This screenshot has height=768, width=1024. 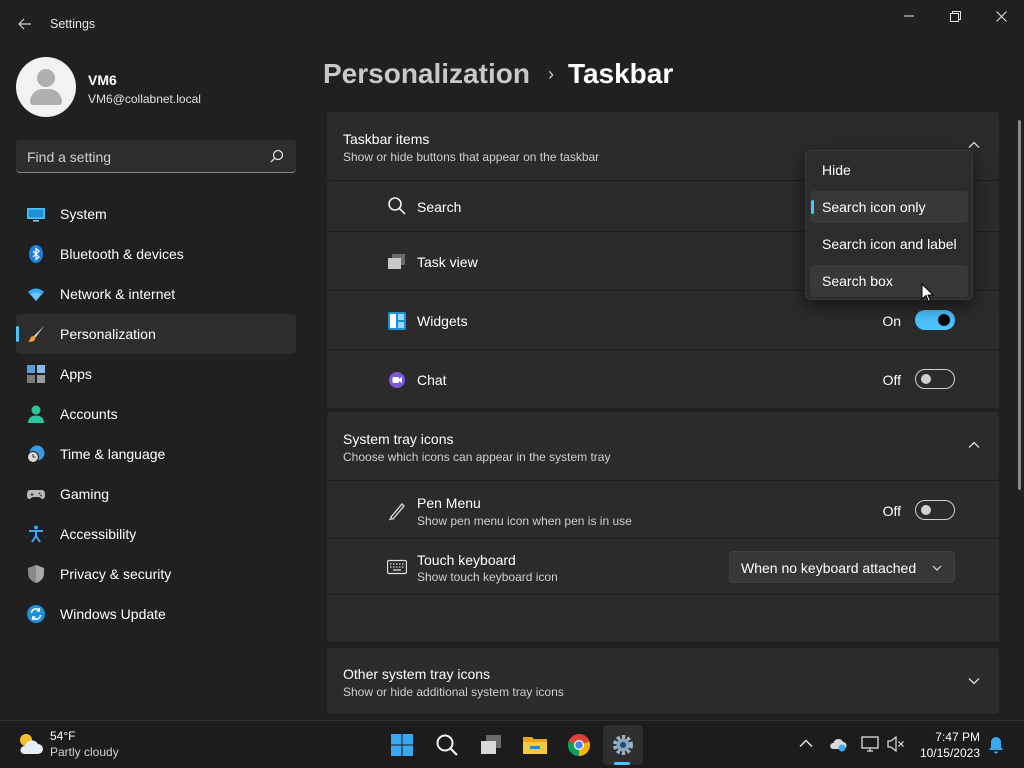 I want to click on partly-cloudy-icon, so click(x=31, y=744).